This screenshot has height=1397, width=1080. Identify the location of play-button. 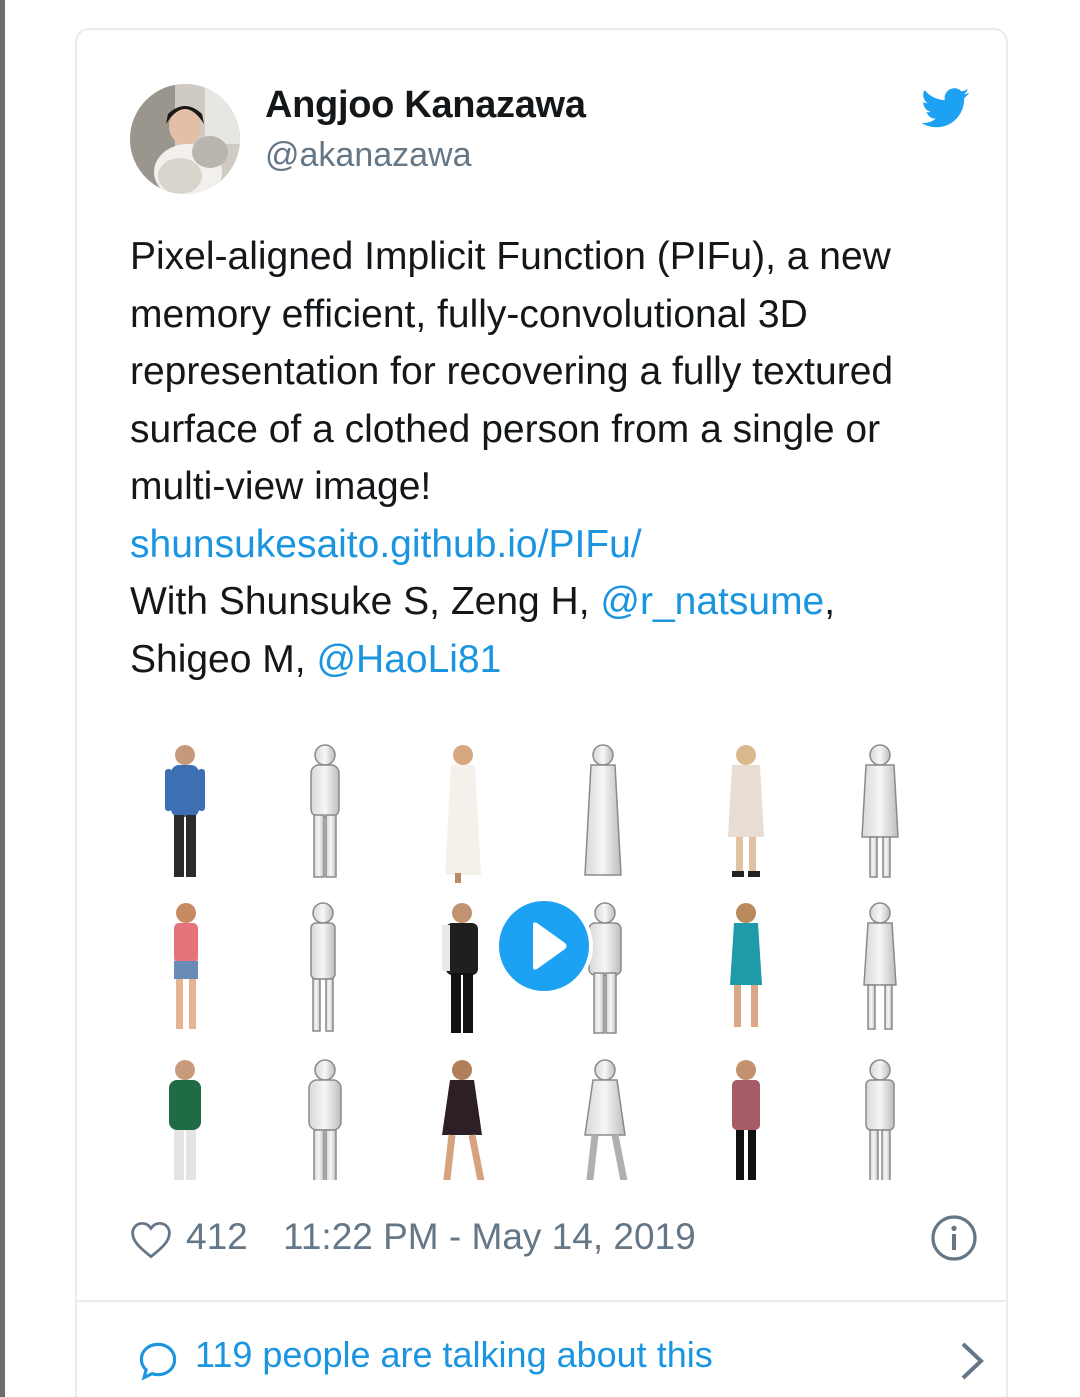
(544, 946).